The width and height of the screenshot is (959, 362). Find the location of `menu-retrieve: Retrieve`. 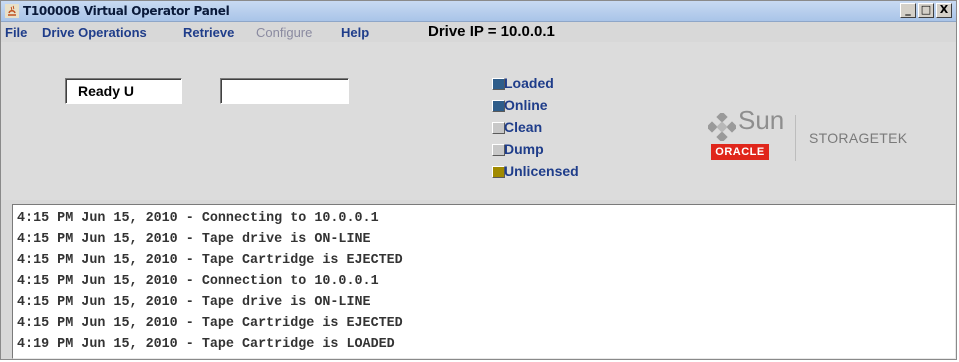

menu-retrieve: Retrieve is located at coordinates (208, 32).